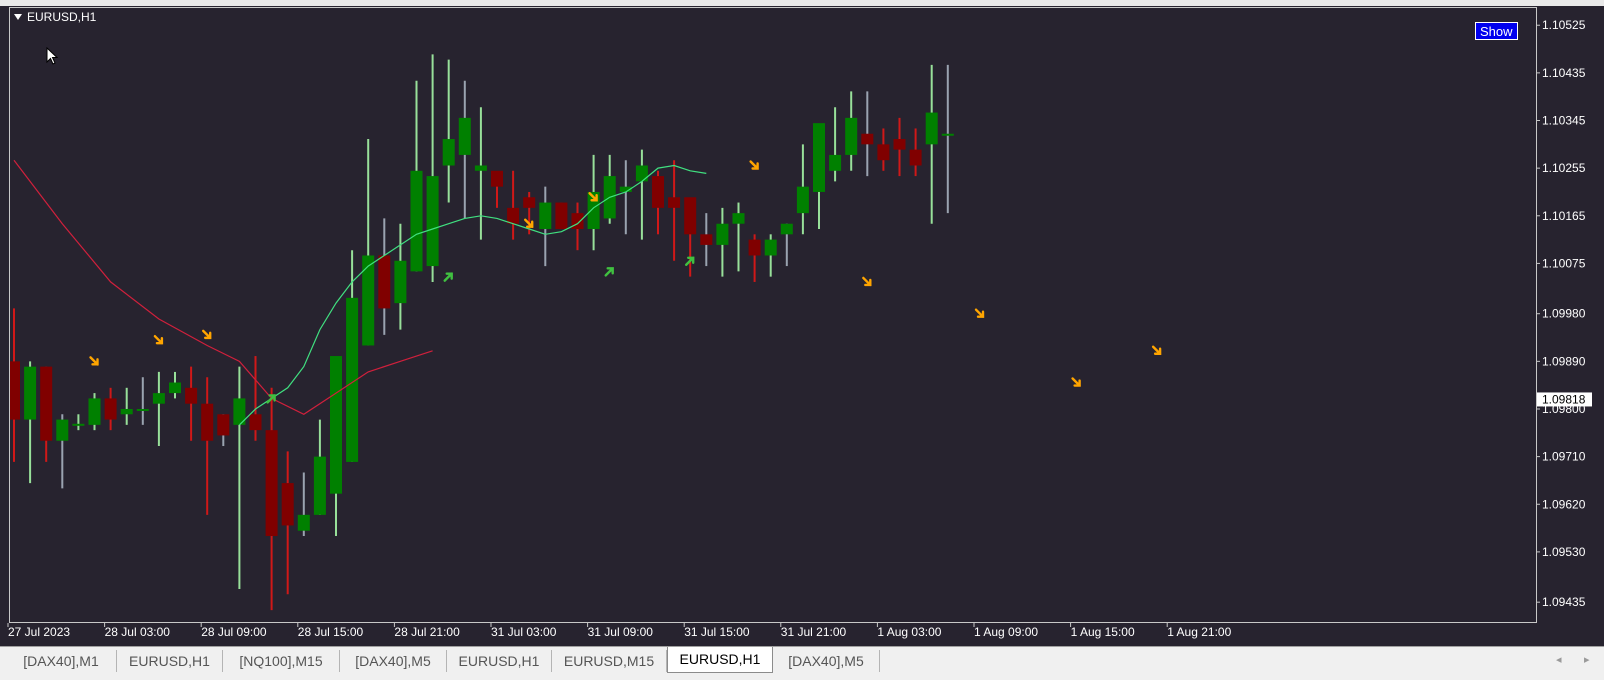 The image size is (1604, 680). What do you see at coordinates (1564, 263) in the screenshot?
I see `price-axis-label: 1.10075` at bounding box center [1564, 263].